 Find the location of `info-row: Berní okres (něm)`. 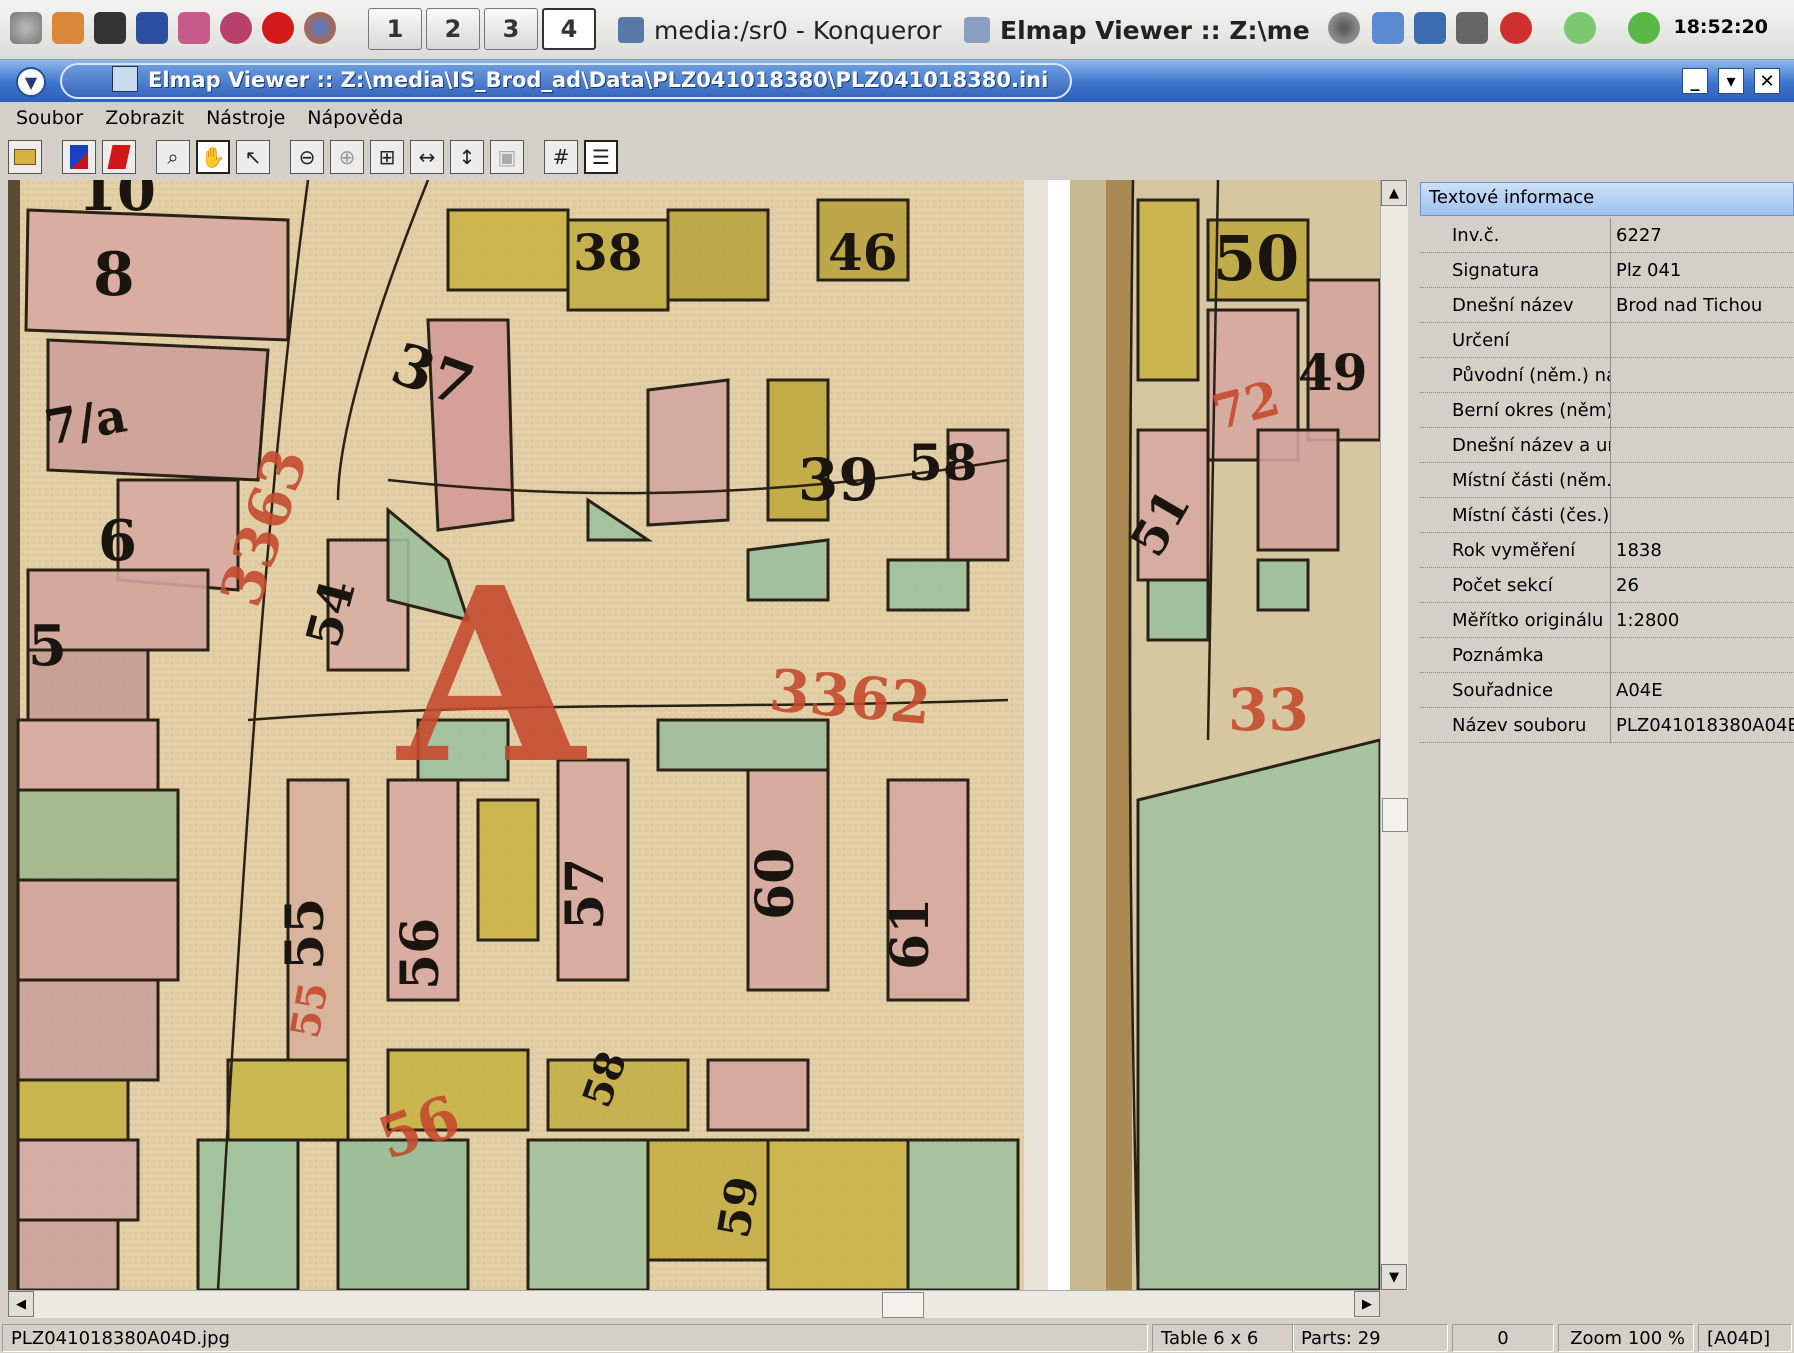

info-row: Berní okres (něm) is located at coordinates (1607, 410).